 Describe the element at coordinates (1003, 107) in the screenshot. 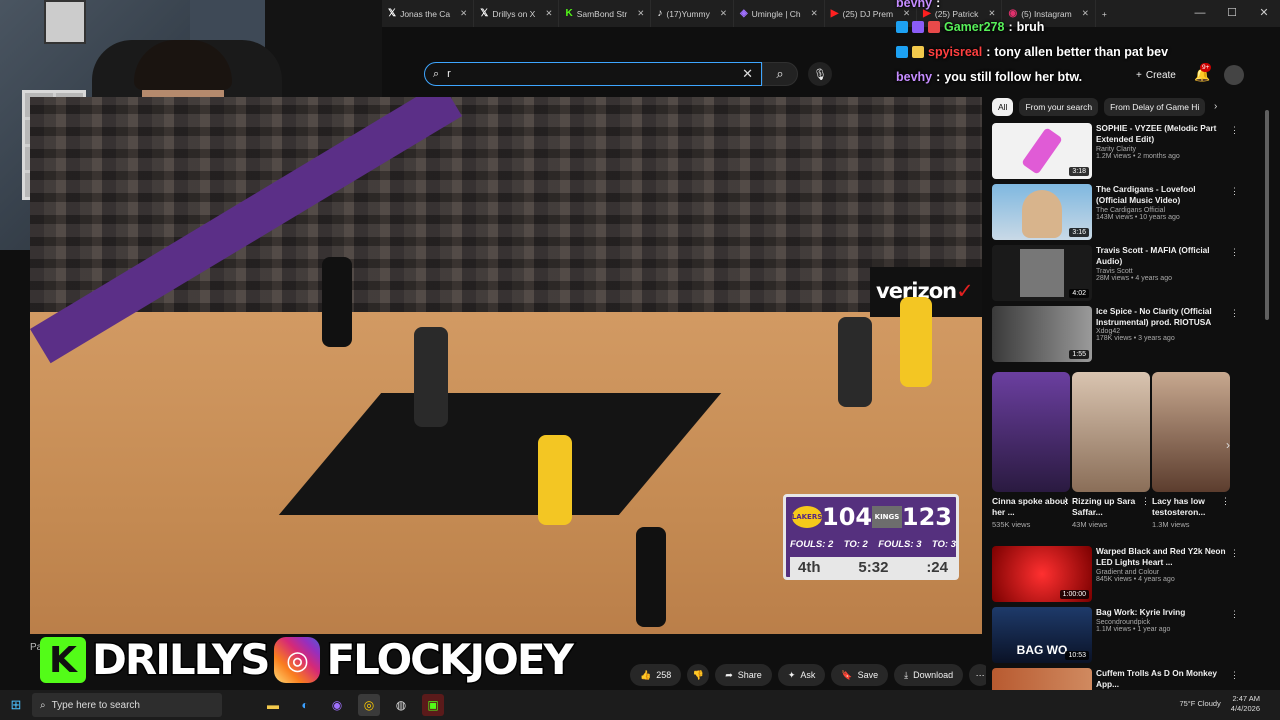

I see `chip-all: All` at that location.